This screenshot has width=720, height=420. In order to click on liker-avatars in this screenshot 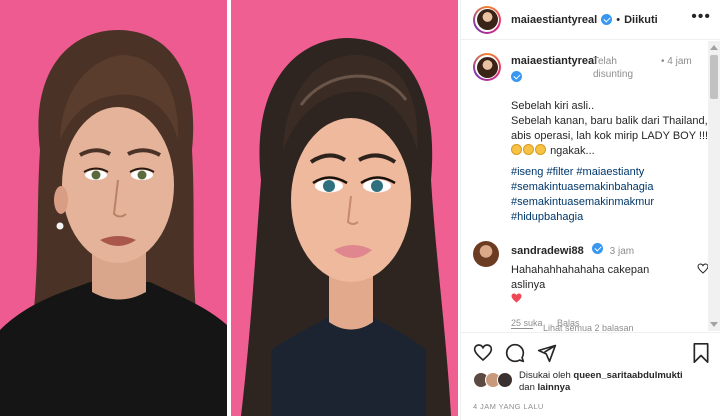, I will do `click(493, 381)`.